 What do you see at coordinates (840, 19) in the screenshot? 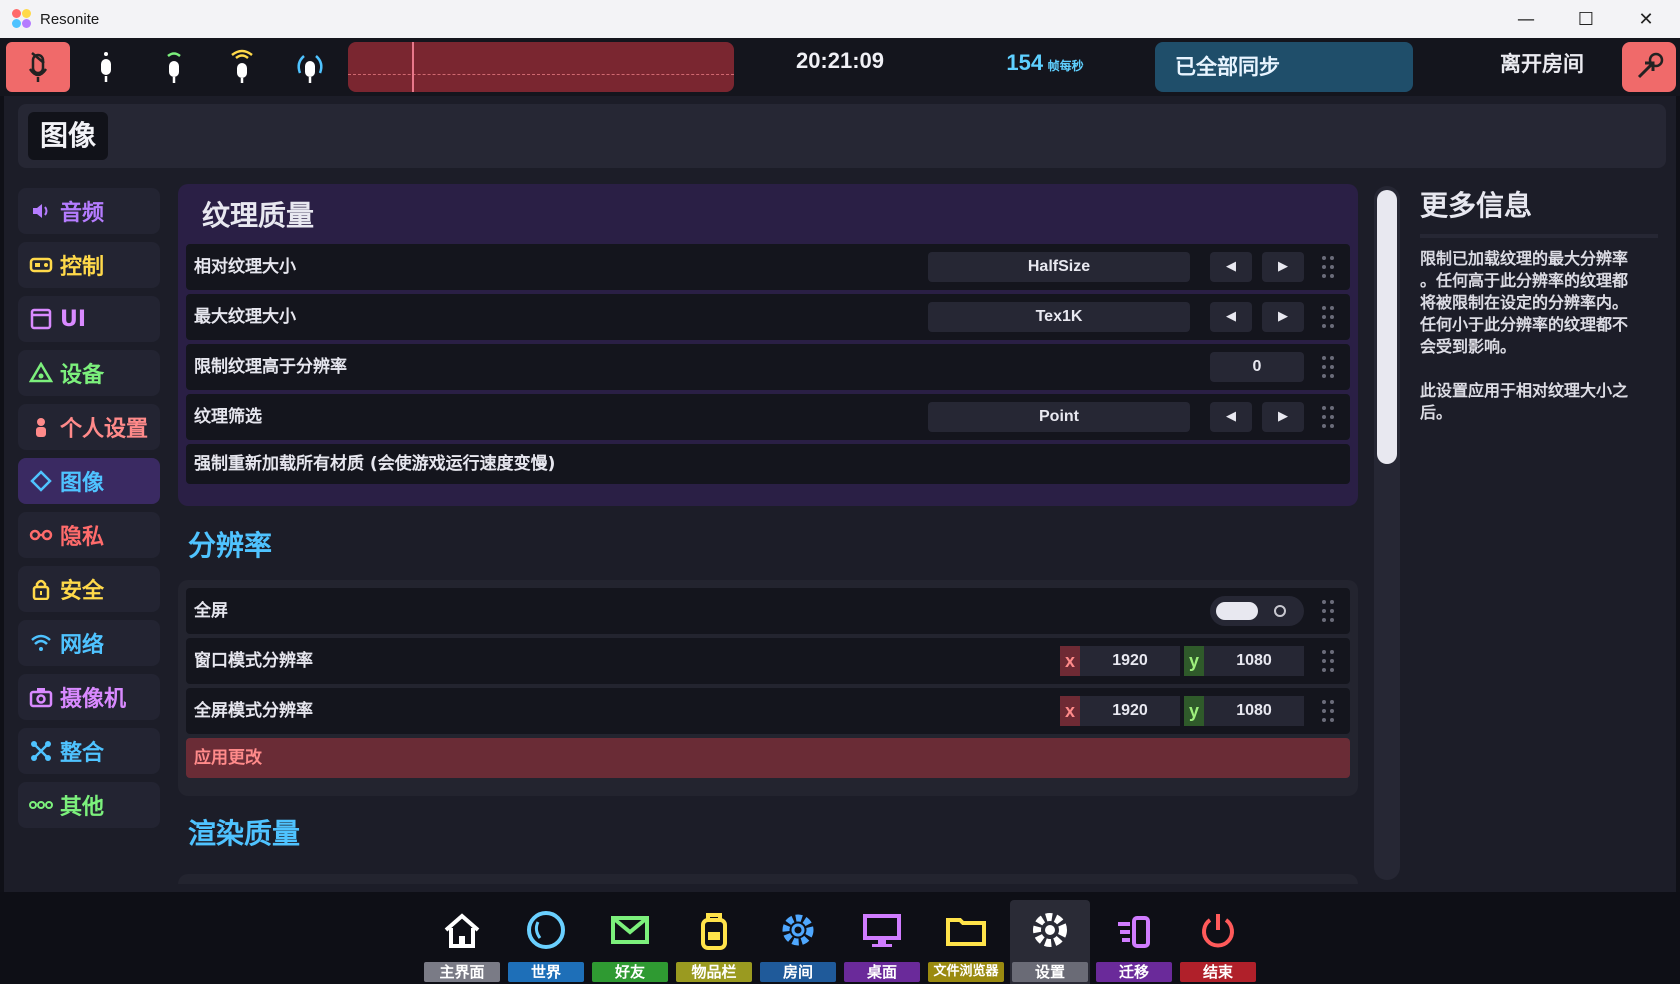
I see `window-titlebar: Resonite — ☐ ✕` at bounding box center [840, 19].